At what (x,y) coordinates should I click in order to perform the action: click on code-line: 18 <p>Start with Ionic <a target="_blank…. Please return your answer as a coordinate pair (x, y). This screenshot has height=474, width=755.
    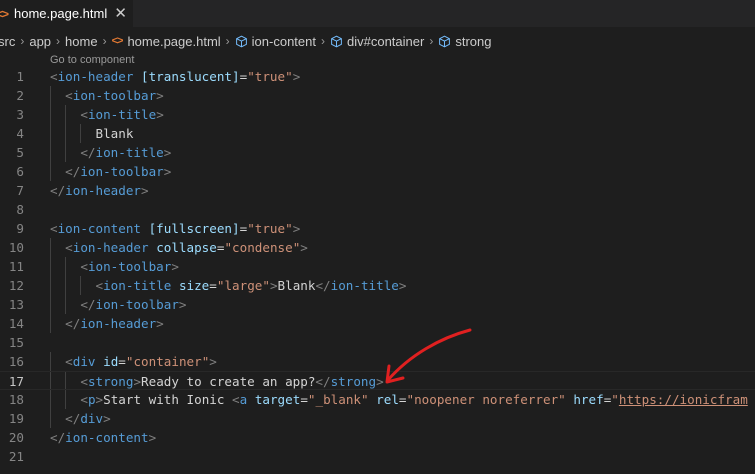
    Looking at the image, I should click on (377, 399).